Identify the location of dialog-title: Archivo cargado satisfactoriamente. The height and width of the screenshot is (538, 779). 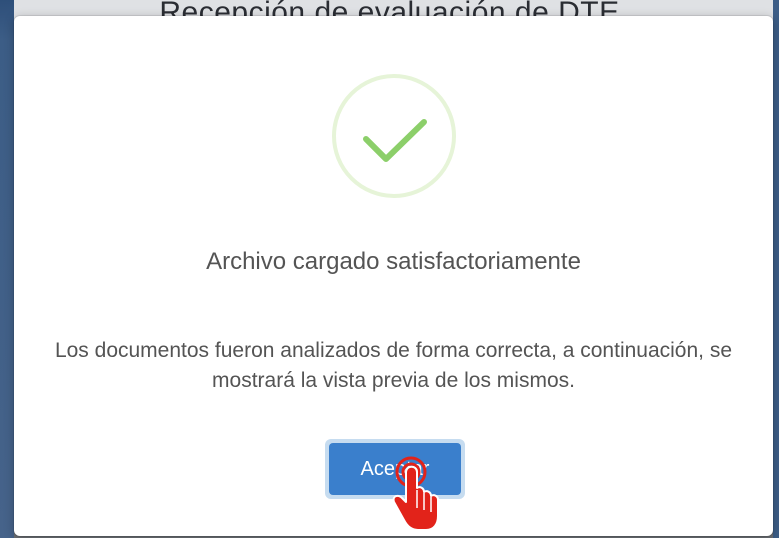
(393, 261).